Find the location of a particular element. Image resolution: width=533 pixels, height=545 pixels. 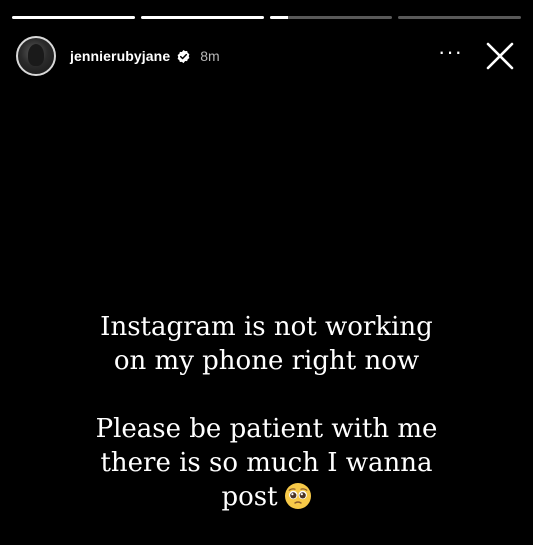

caption-line: Please be patient with me is located at coordinates (266, 429).